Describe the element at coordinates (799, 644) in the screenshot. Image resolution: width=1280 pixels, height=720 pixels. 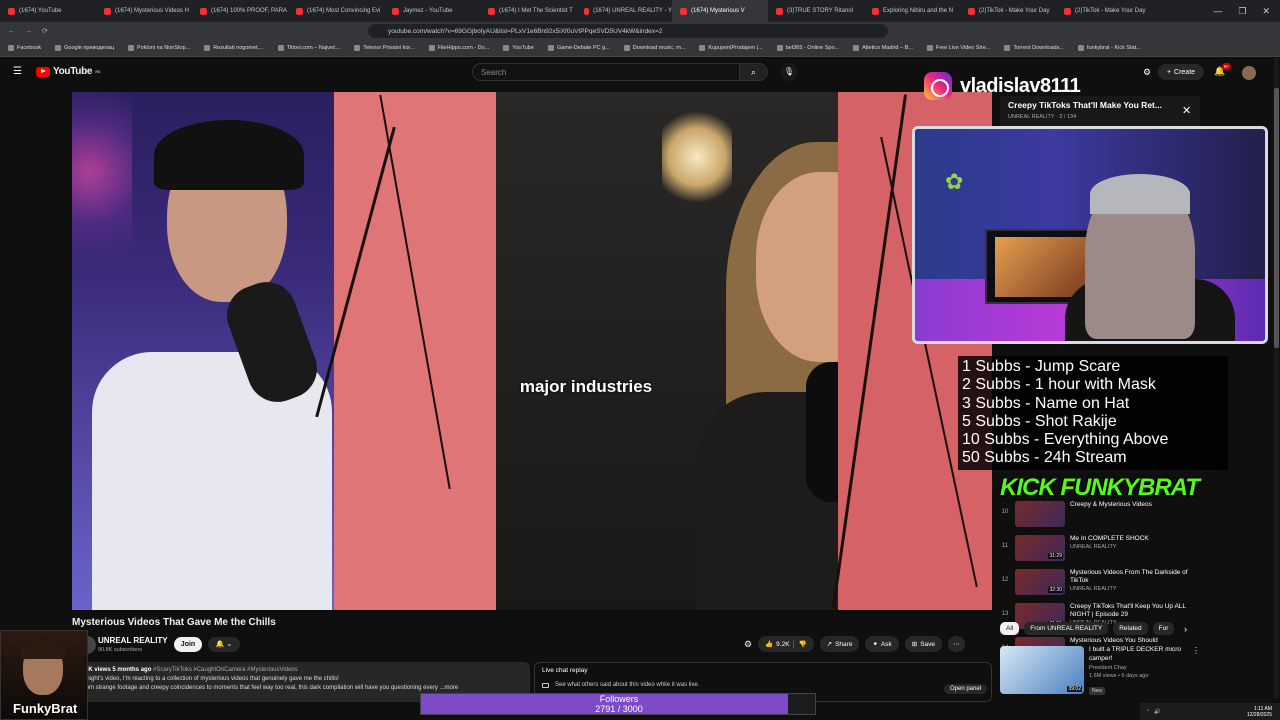
I see `thumbs-down-icon: 👎` at that location.